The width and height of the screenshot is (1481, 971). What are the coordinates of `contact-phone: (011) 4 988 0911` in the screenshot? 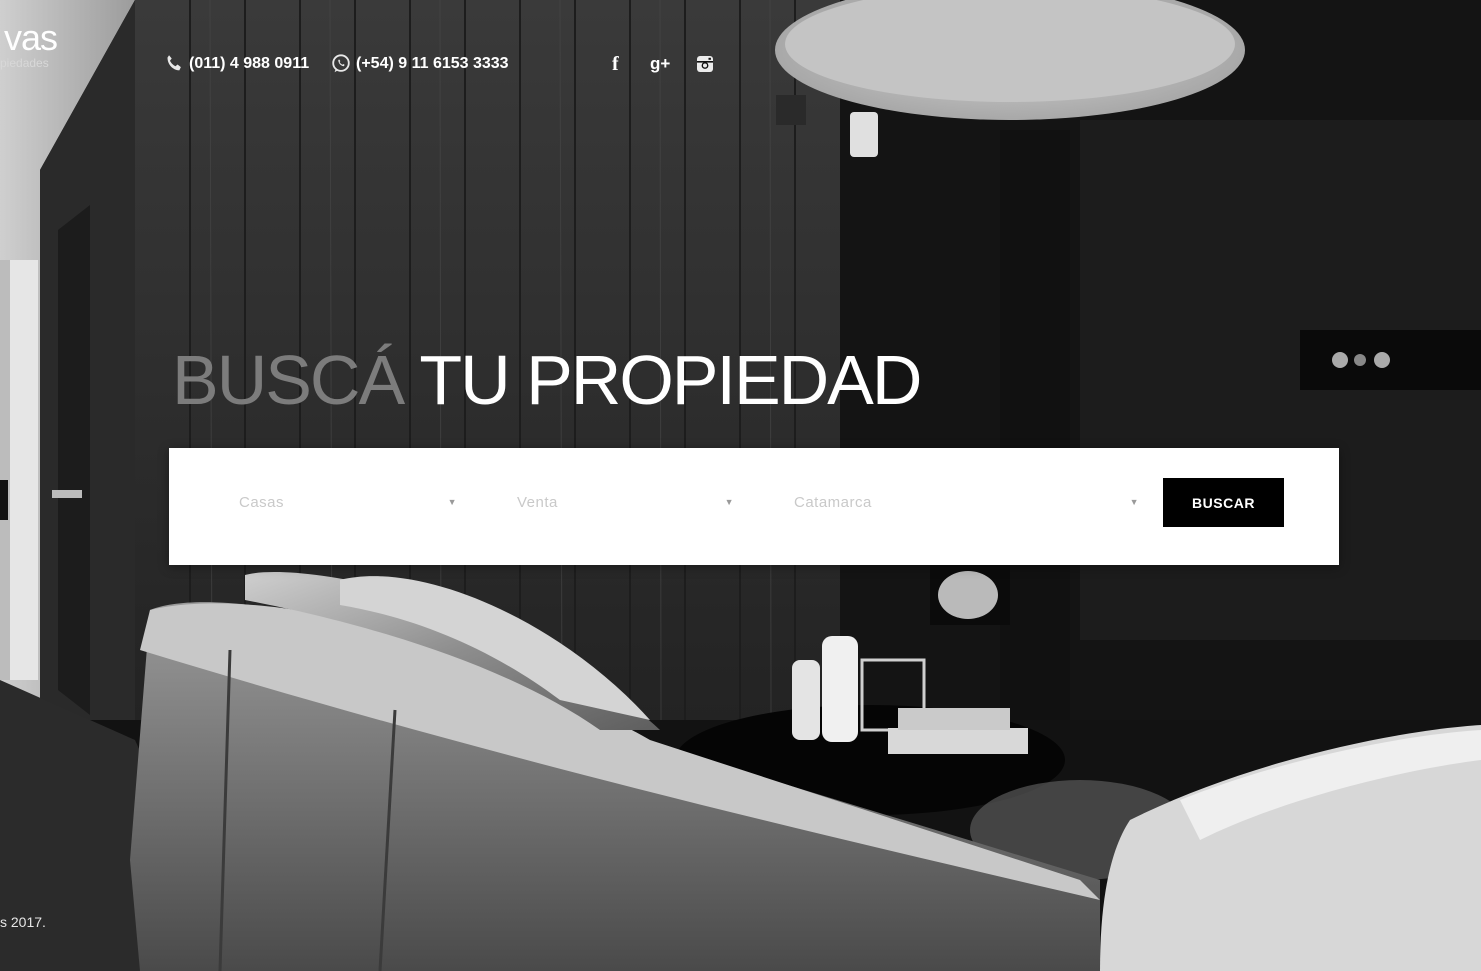 It's located at (236, 64).